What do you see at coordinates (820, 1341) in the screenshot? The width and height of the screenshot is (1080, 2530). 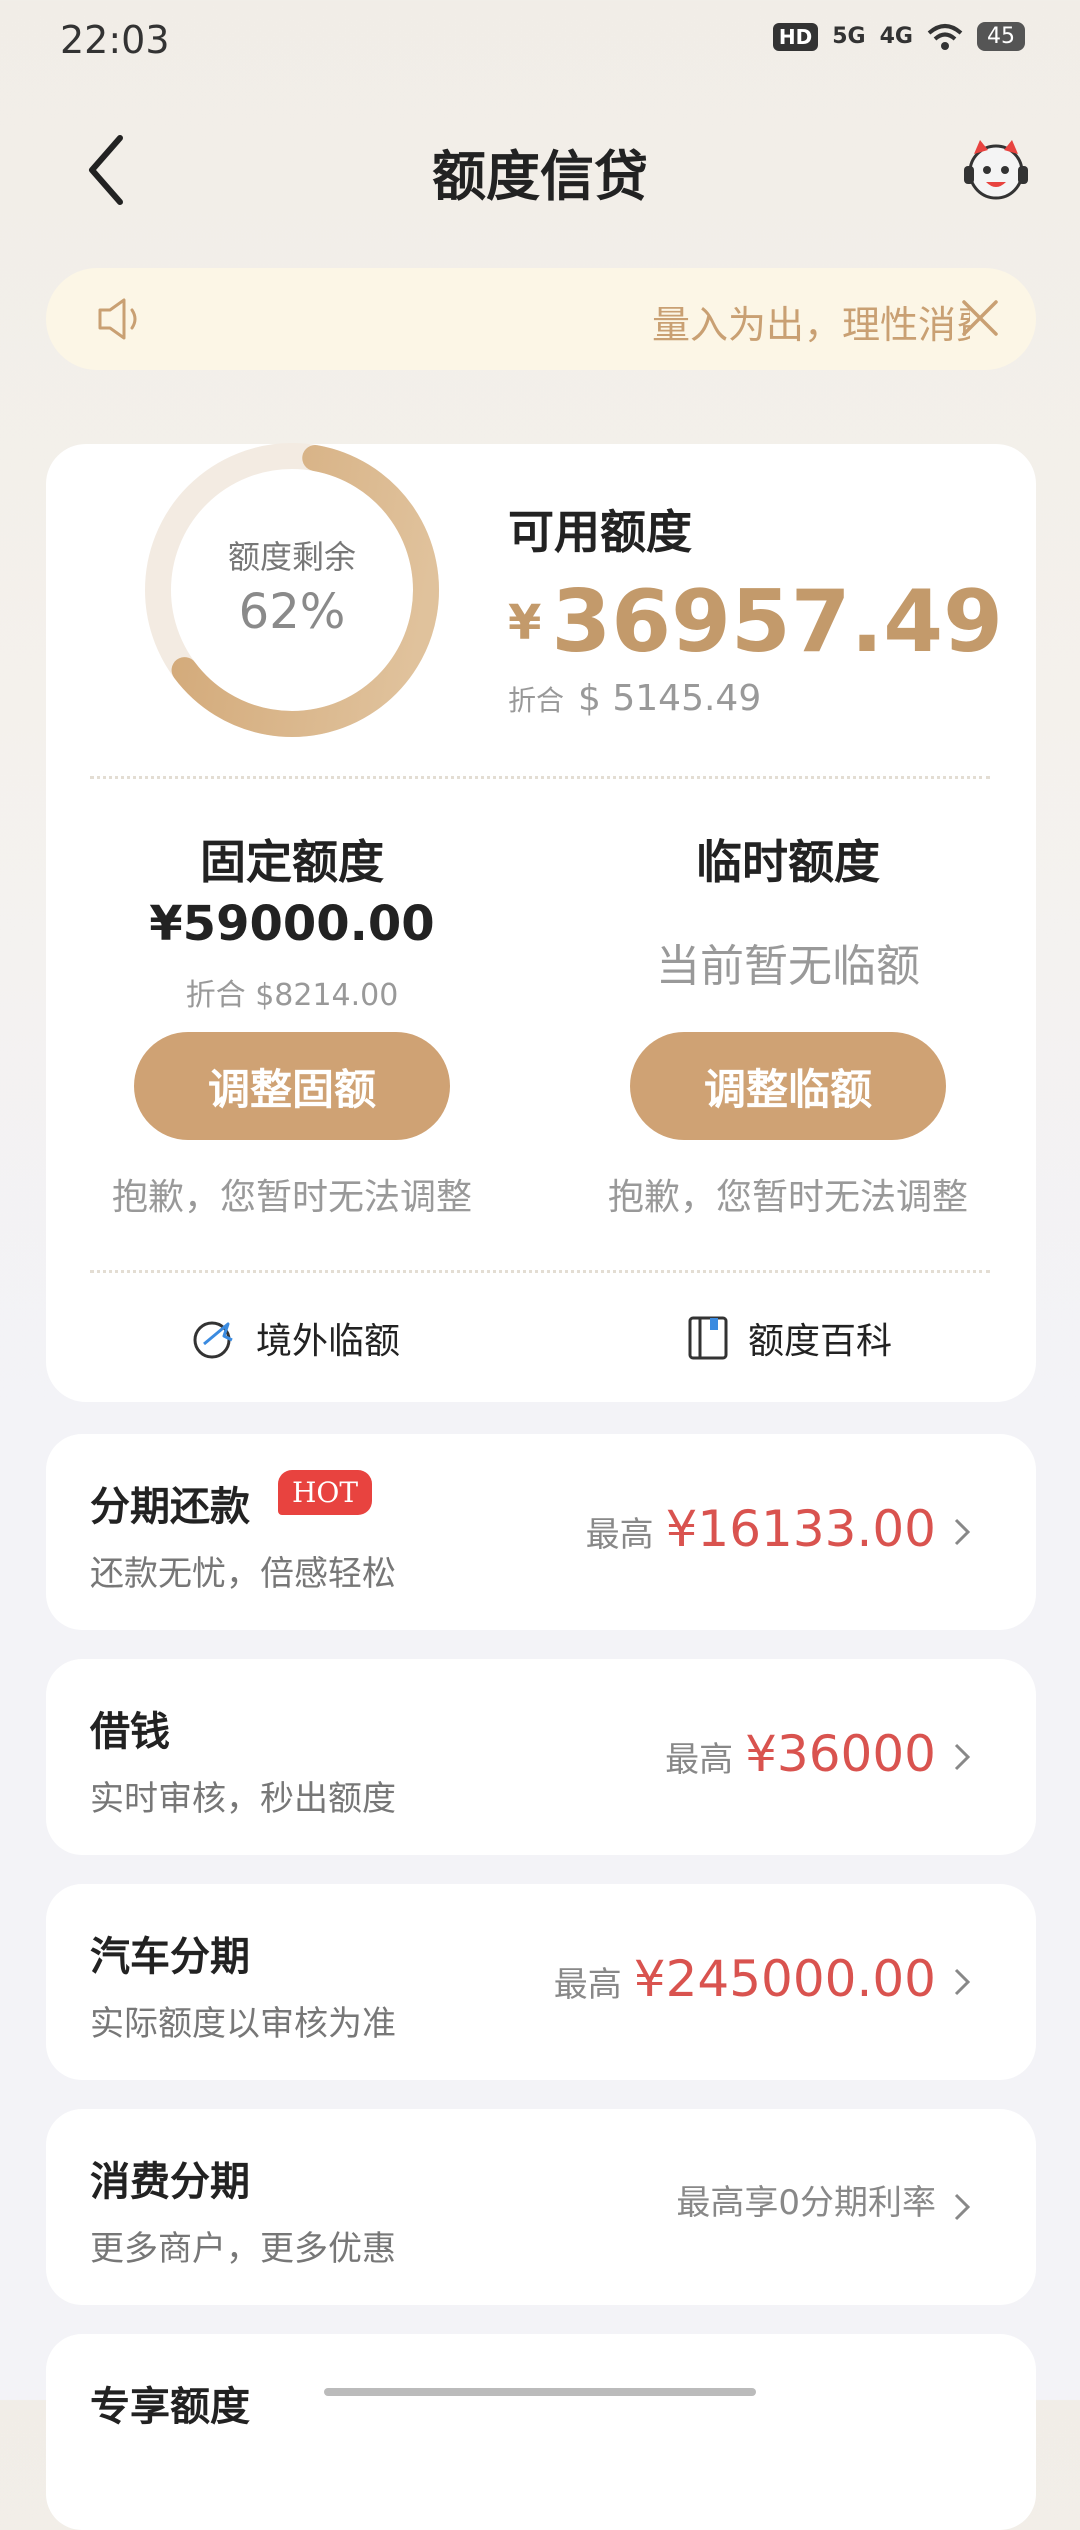 I see `credit-wiki-label: 额度百科` at bounding box center [820, 1341].